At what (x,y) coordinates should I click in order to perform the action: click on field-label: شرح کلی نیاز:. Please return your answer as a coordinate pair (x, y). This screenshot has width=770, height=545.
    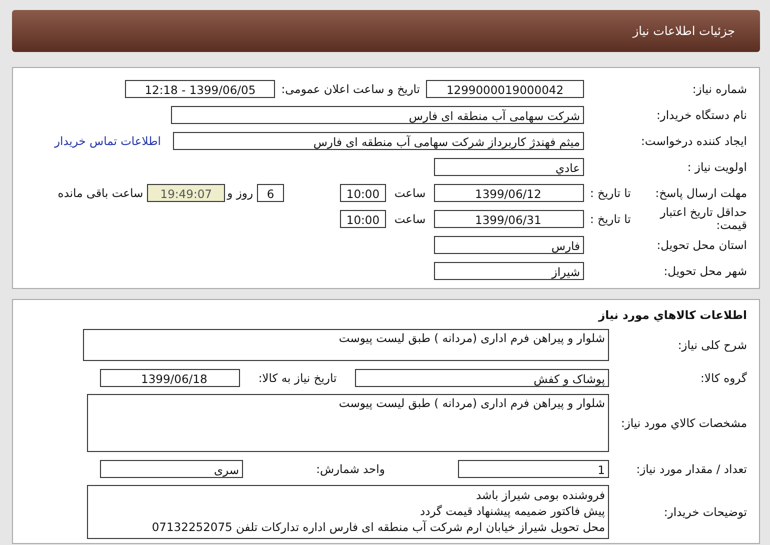
    Looking at the image, I should click on (712, 345).